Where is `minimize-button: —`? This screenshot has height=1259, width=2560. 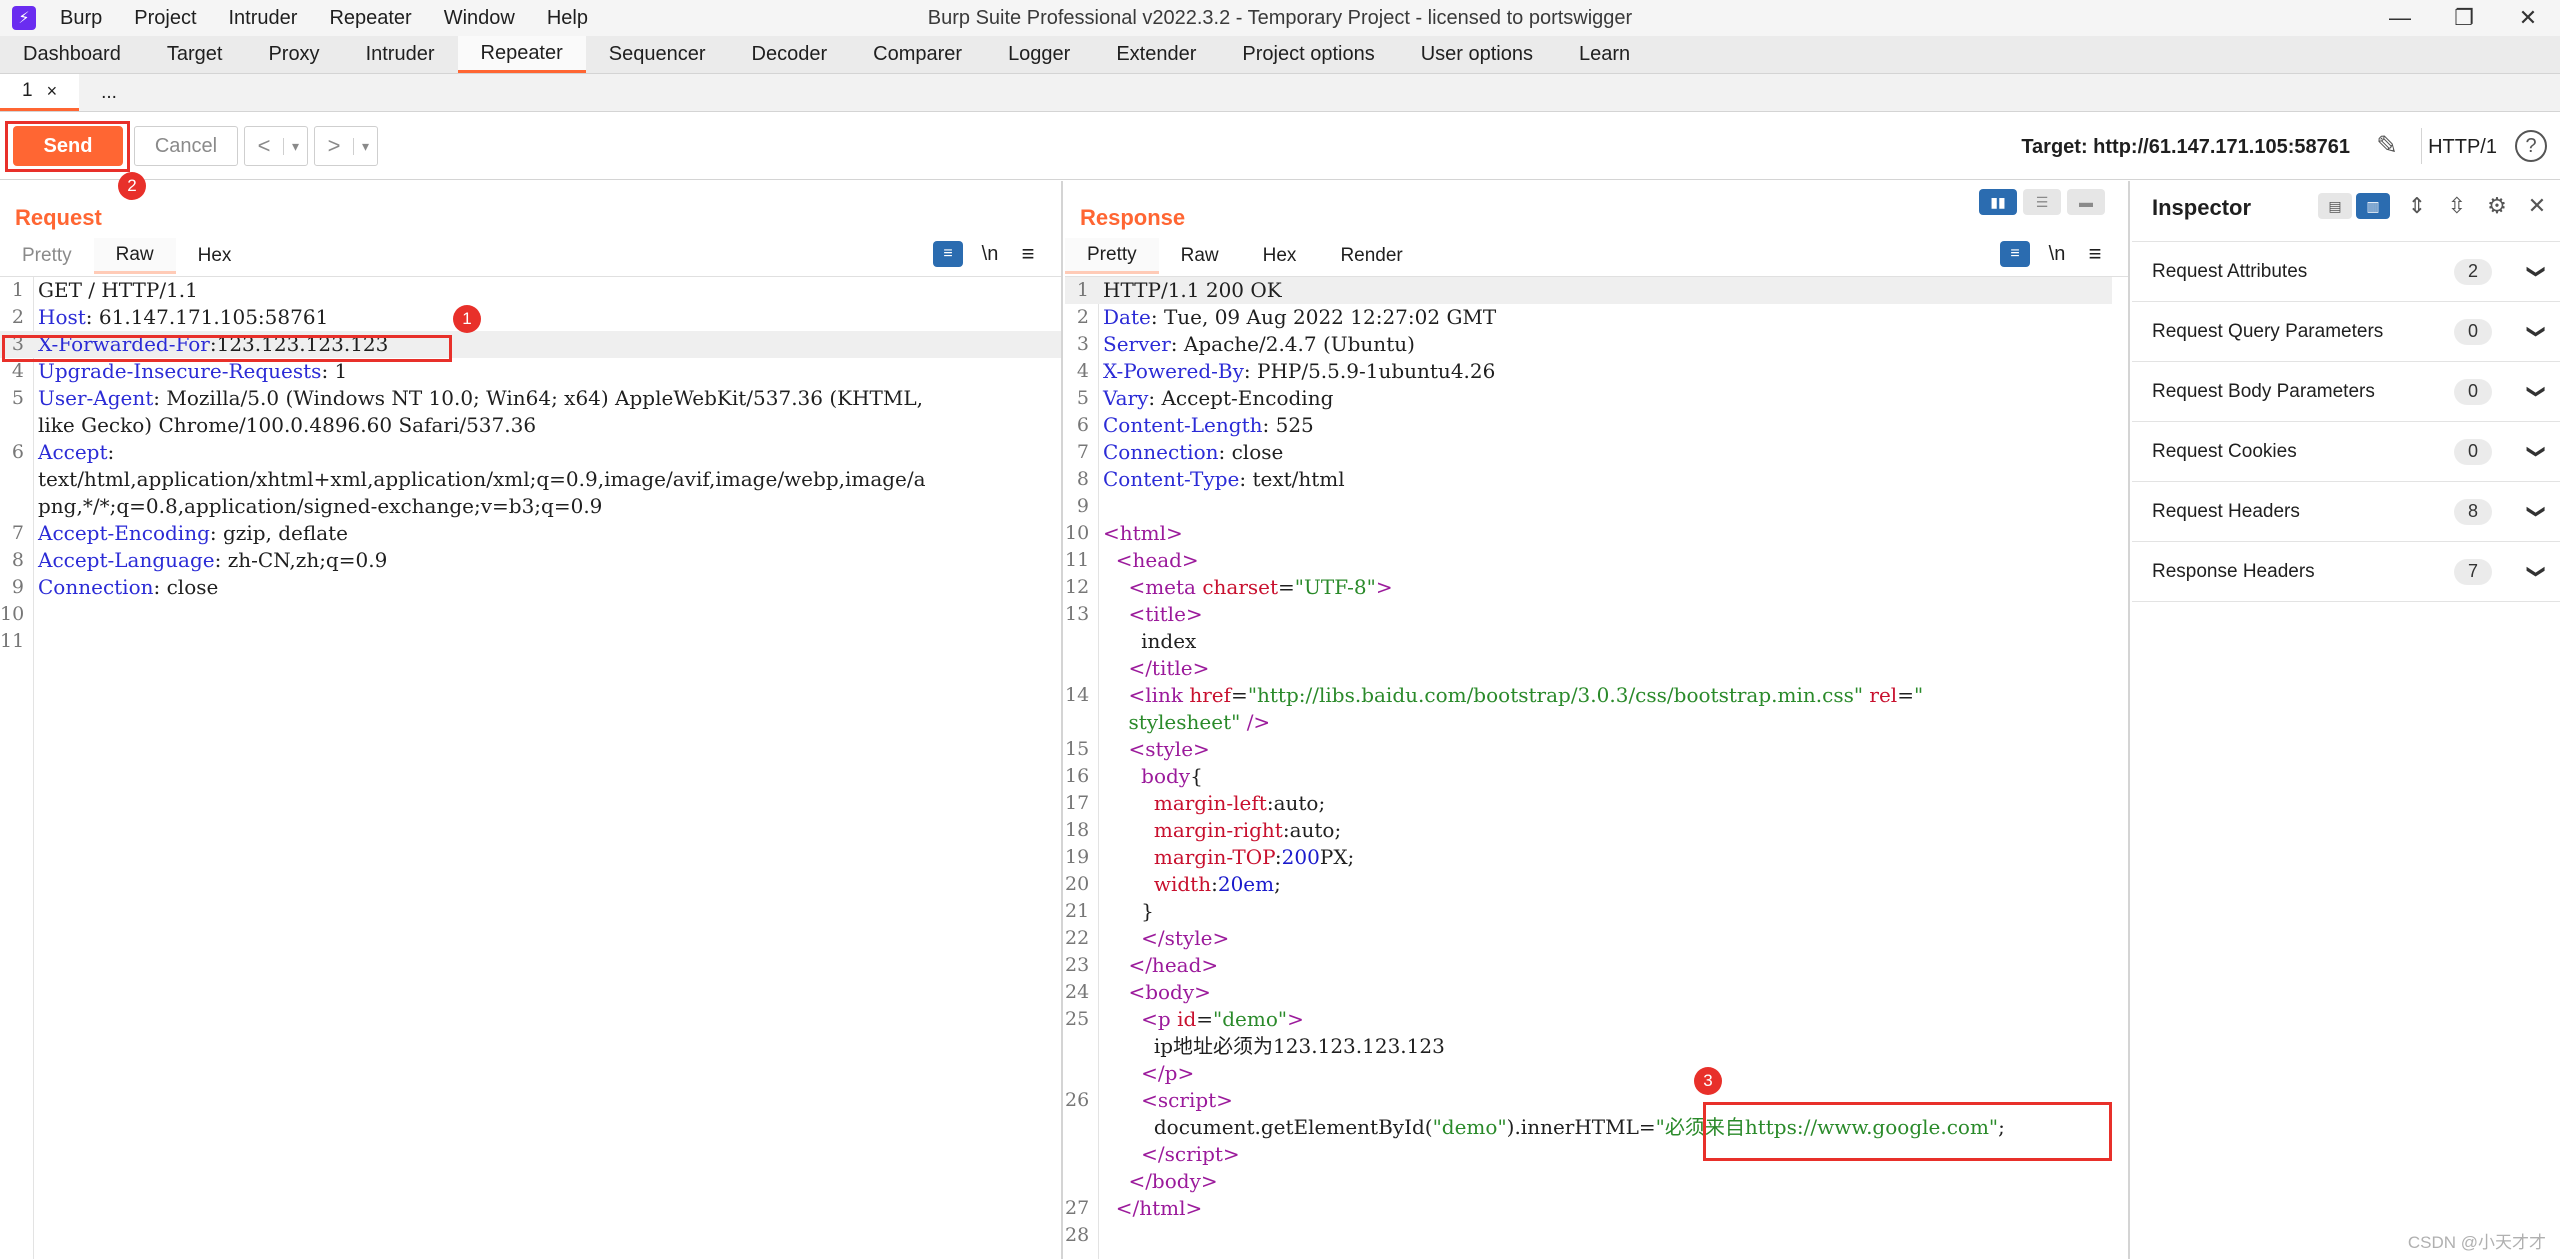
minimize-button: — is located at coordinates (2400, 18).